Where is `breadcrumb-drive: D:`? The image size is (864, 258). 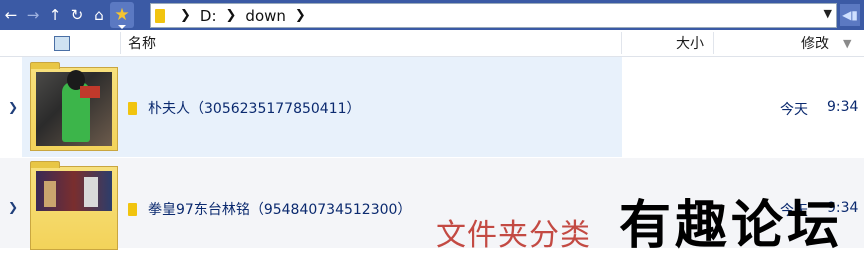 breadcrumb-drive: D: is located at coordinates (208, 16).